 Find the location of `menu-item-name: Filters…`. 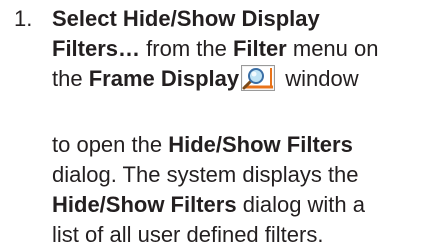

menu-item-name: Filters… is located at coordinates (96, 48).